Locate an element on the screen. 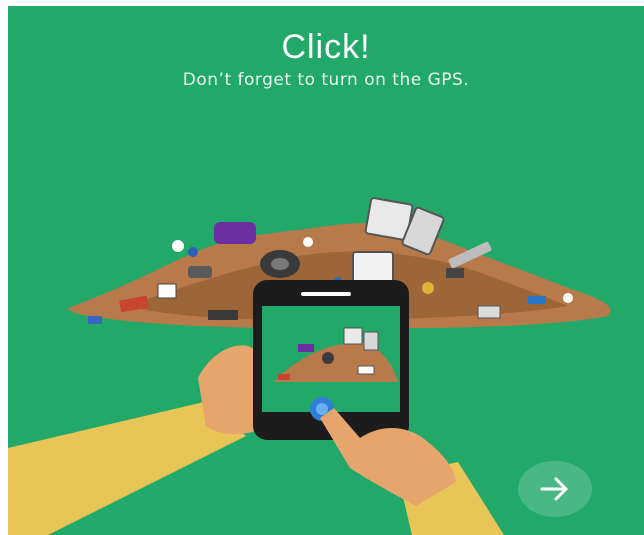 The height and width of the screenshot is (535, 644). next-button is located at coordinates (555, 489).